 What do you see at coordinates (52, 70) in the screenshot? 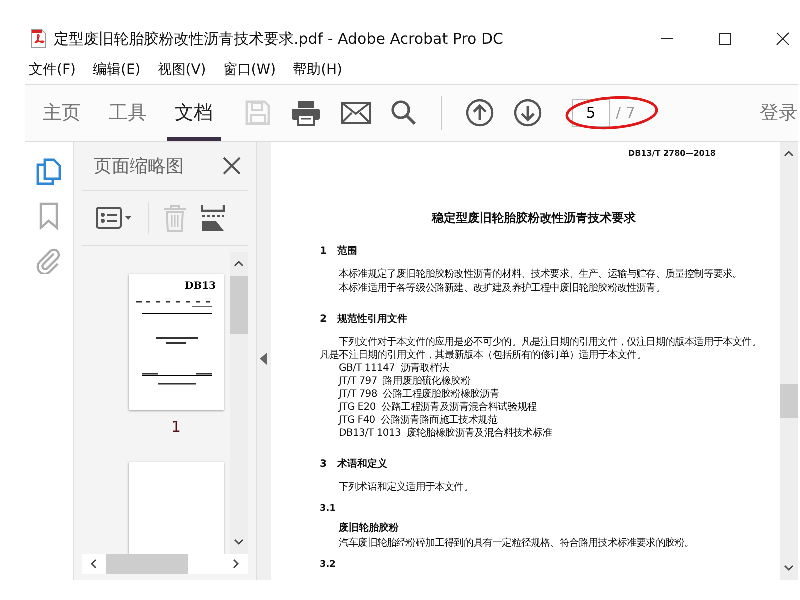
I see `menu-item: 文件(F)` at bounding box center [52, 70].